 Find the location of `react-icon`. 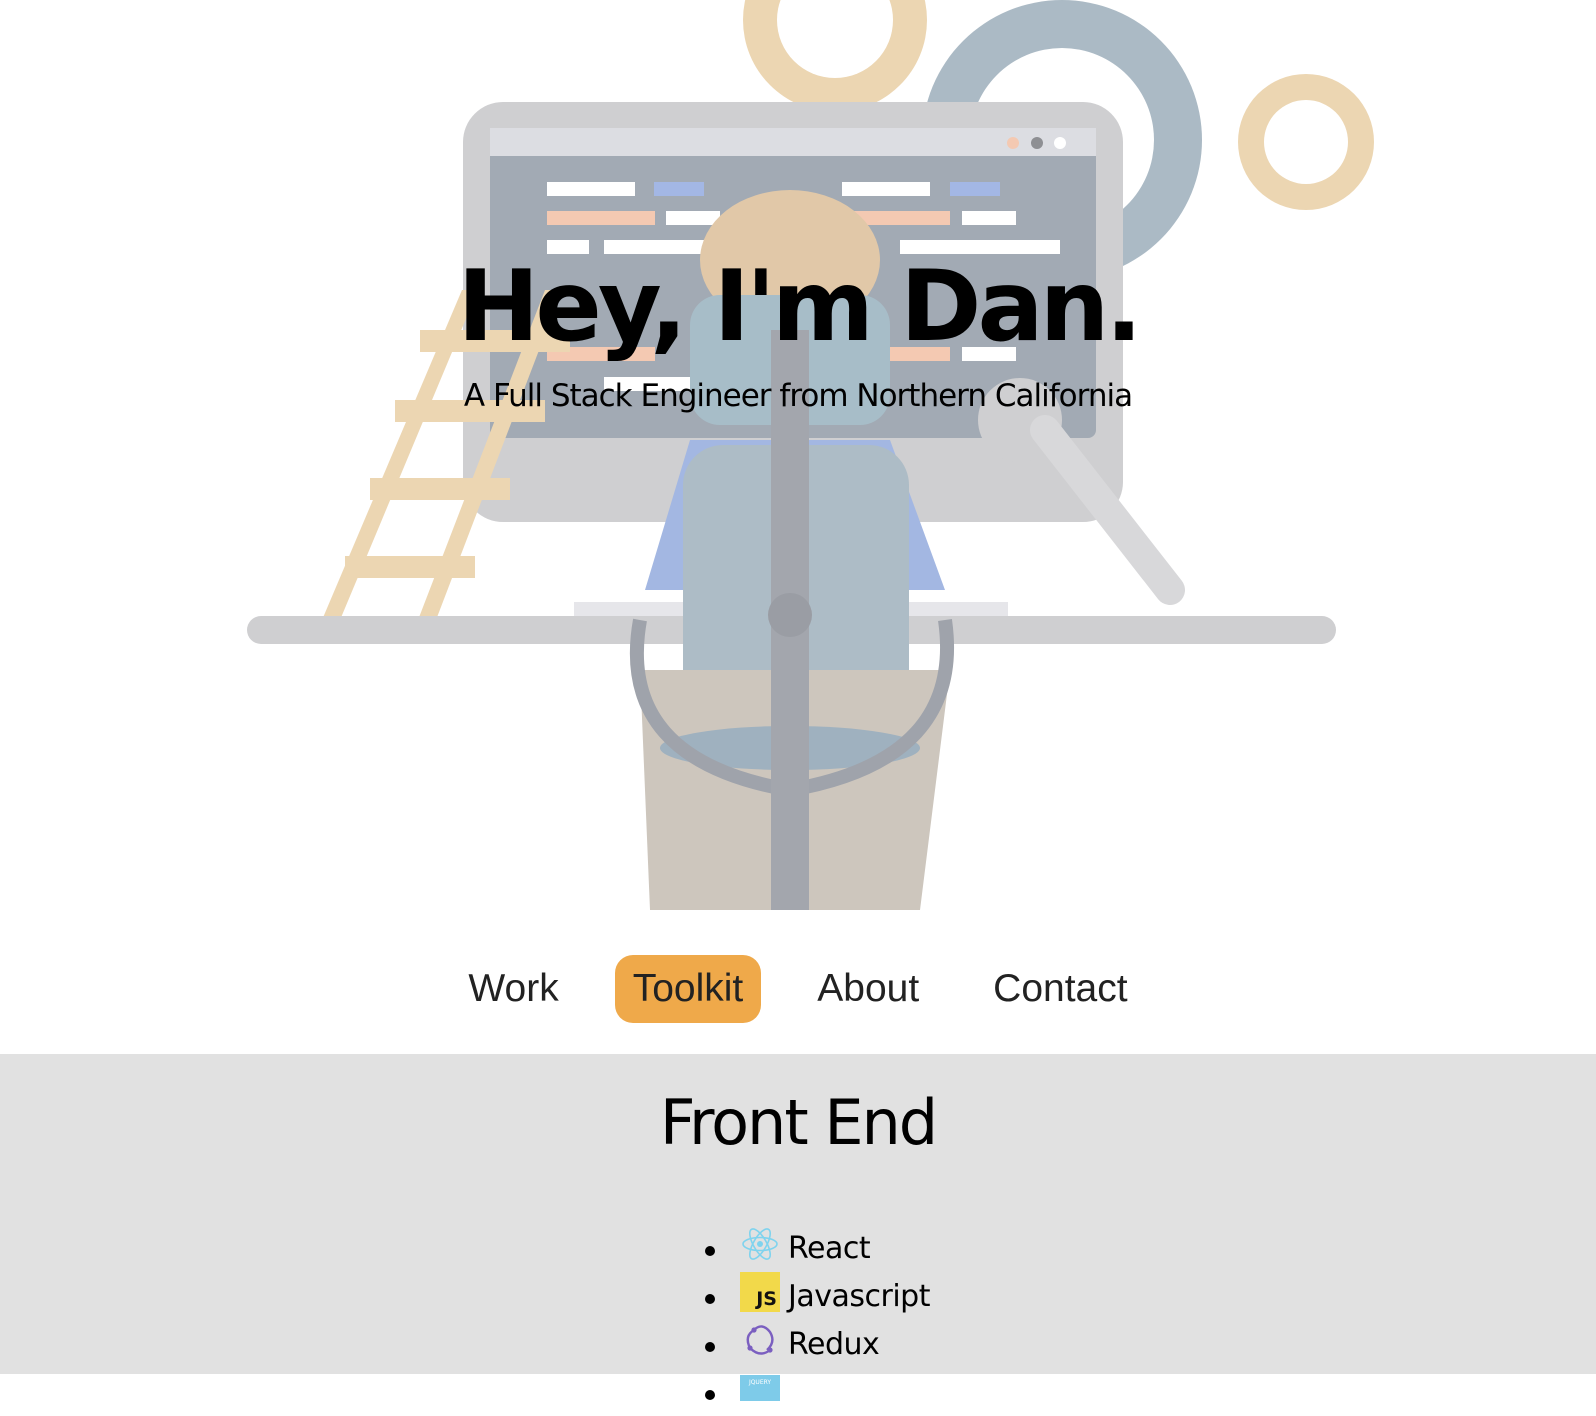

react-icon is located at coordinates (760, 1244).